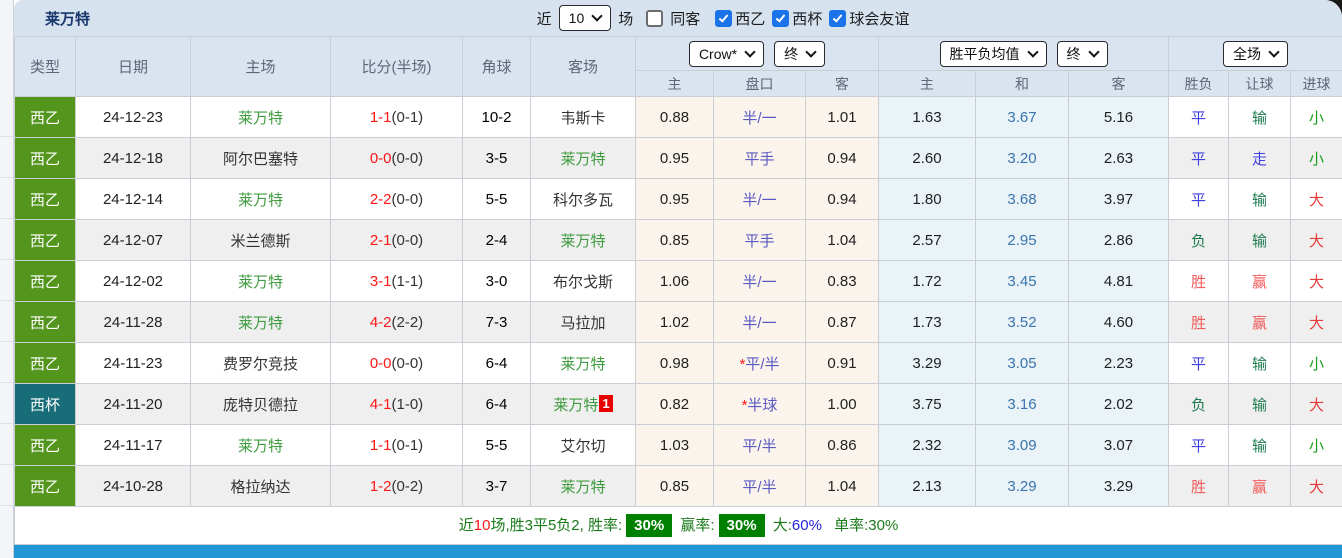  Describe the element at coordinates (685, 19) in the screenshot. I see `same-away-label: 同客` at that location.